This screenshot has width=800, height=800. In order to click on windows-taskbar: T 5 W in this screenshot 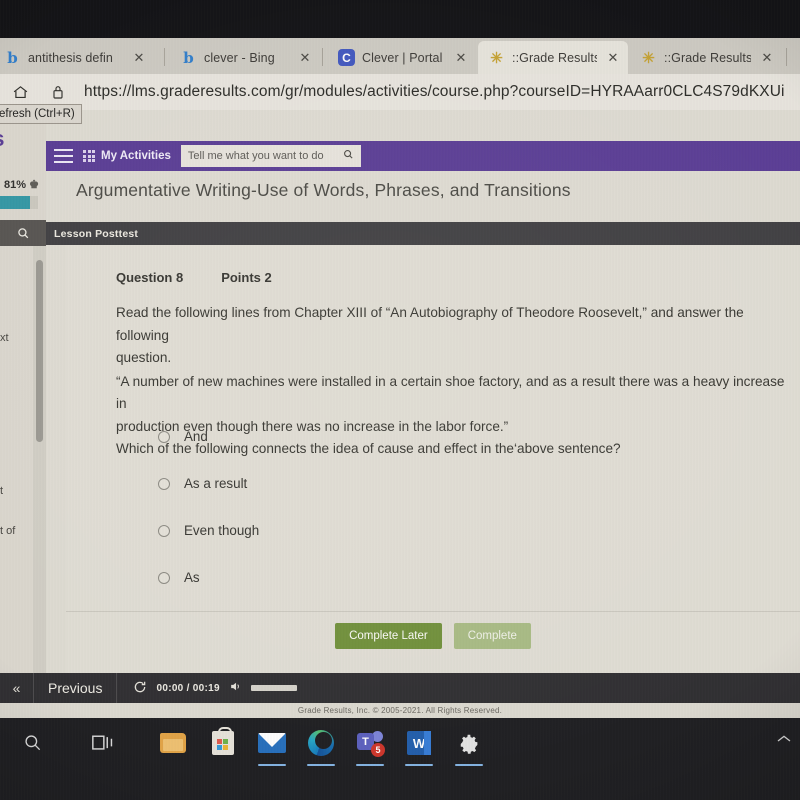, I will do `click(400, 759)`.